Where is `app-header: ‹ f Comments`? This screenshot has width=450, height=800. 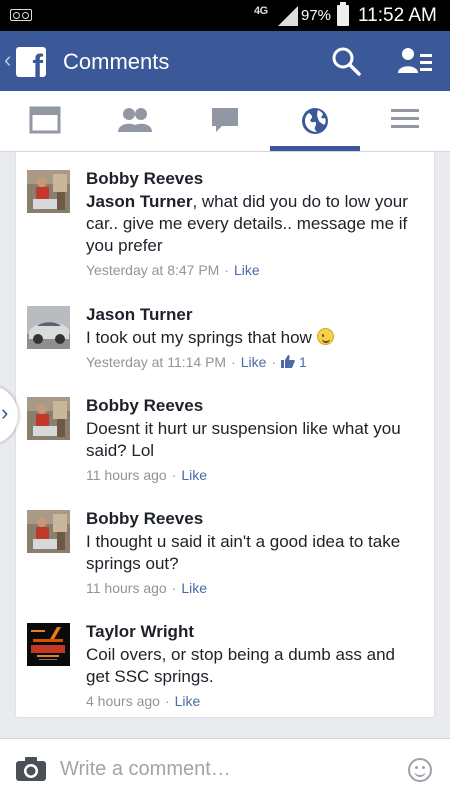 app-header: ‹ f Comments is located at coordinates (225, 61).